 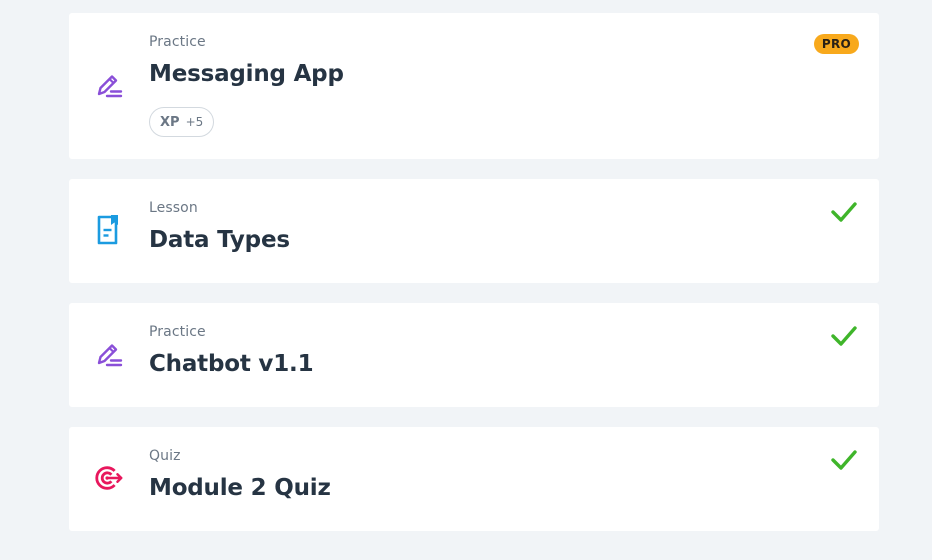 I want to click on item-title: Data Types, so click(x=219, y=240).